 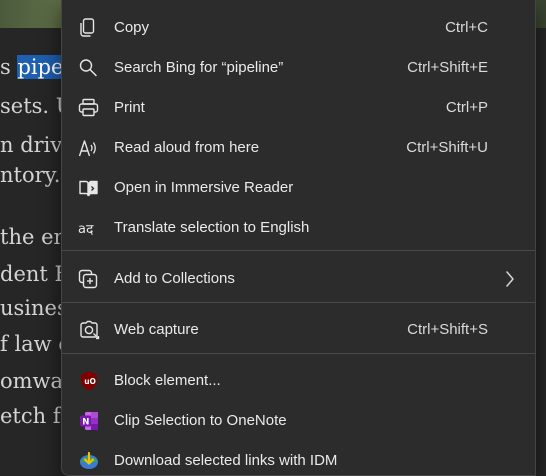 I want to click on menu-item-label: Clip Selection to OneNote, so click(x=200, y=420).